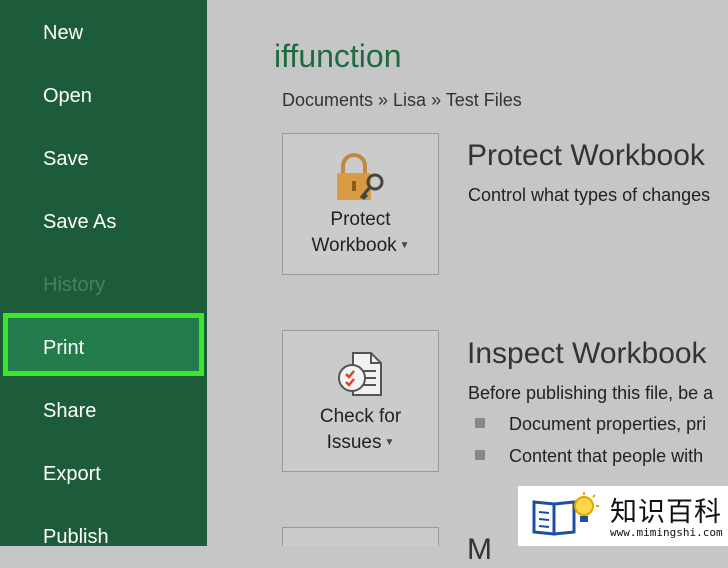 This screenshot has width=728, height=568. Describe the element at coordinates (103, 344) in the screenshot. I see `print-highlight-box` at that location.